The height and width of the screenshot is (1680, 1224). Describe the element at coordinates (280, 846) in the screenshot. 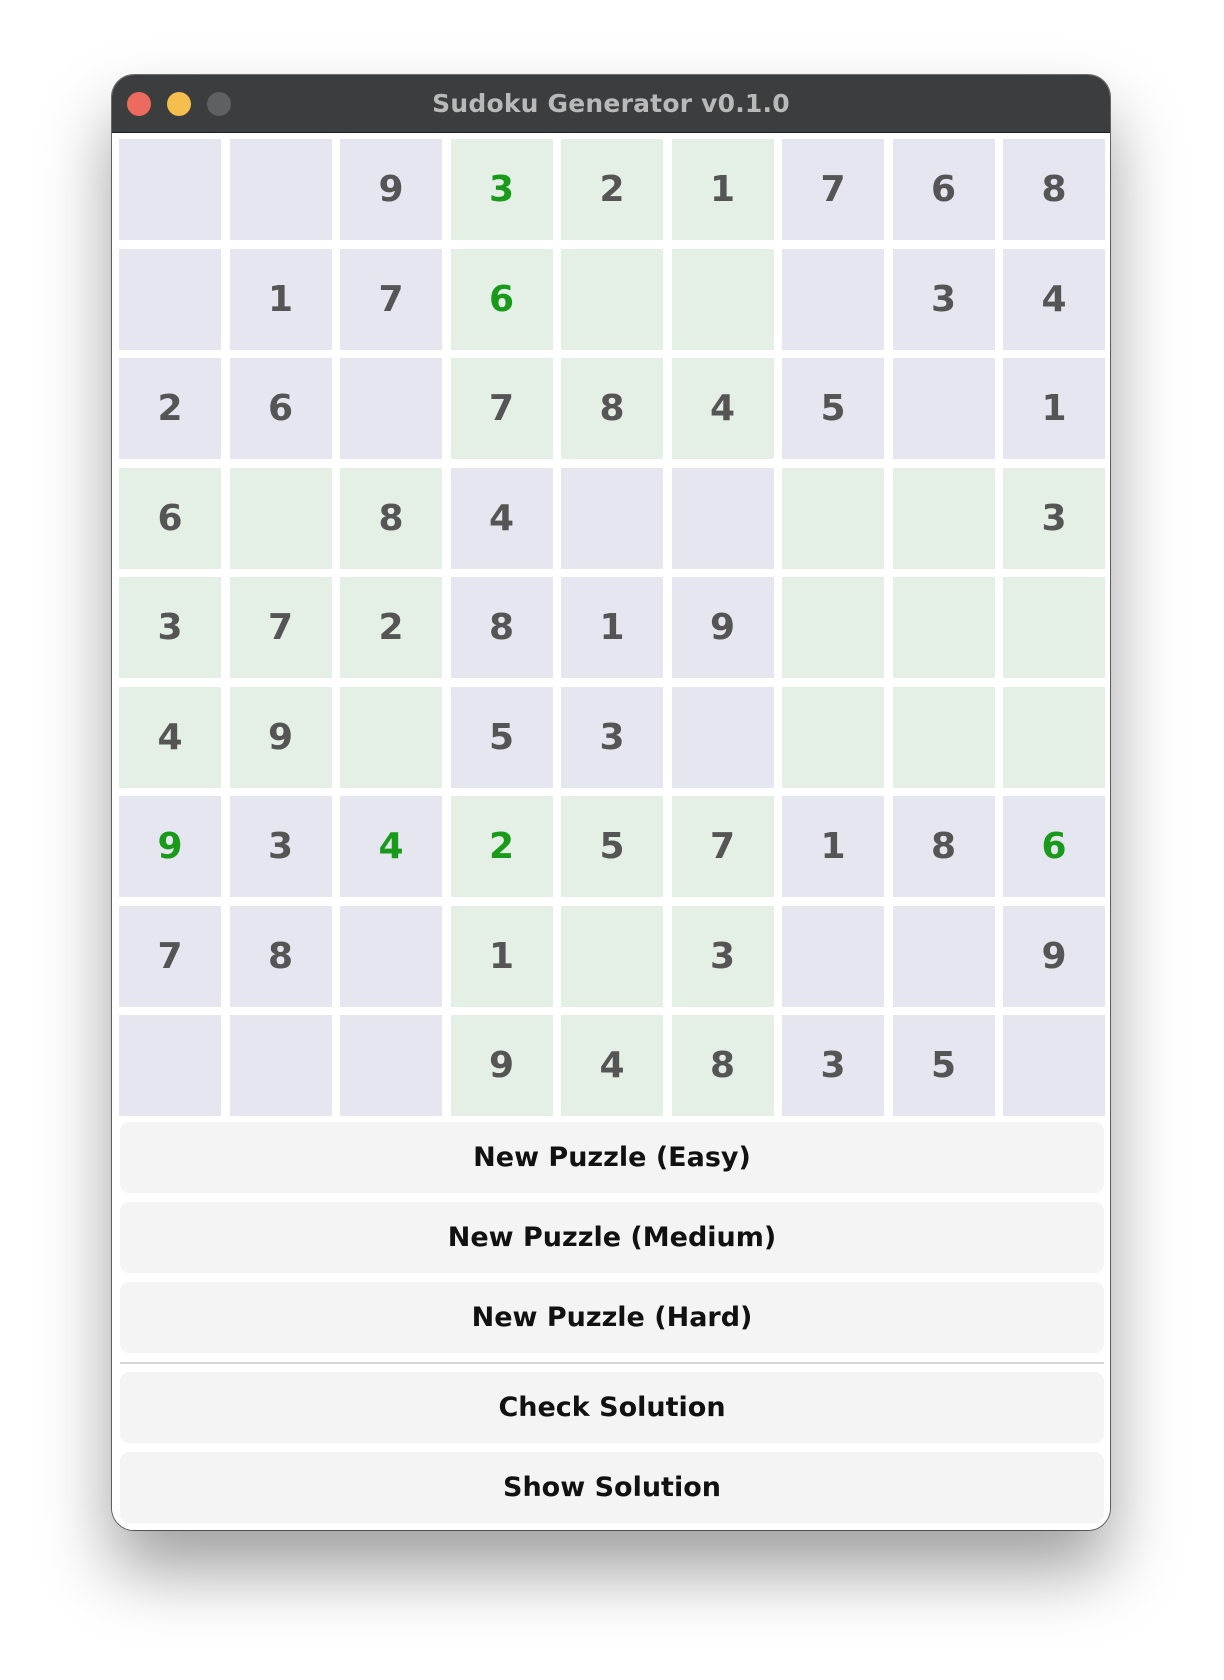

I see `sudoku-cell-r7-c2: 3` at that location.